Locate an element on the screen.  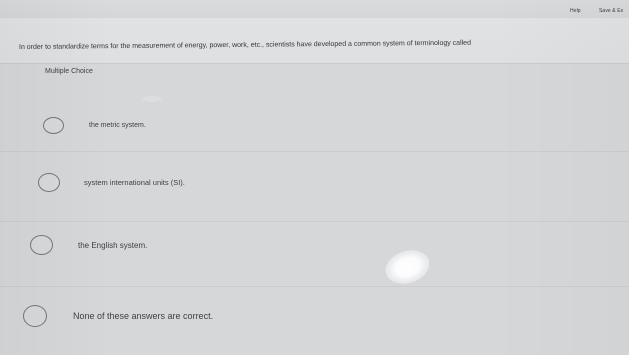
top-bar: Help Save & Ex is located at coordinates (314, 9).